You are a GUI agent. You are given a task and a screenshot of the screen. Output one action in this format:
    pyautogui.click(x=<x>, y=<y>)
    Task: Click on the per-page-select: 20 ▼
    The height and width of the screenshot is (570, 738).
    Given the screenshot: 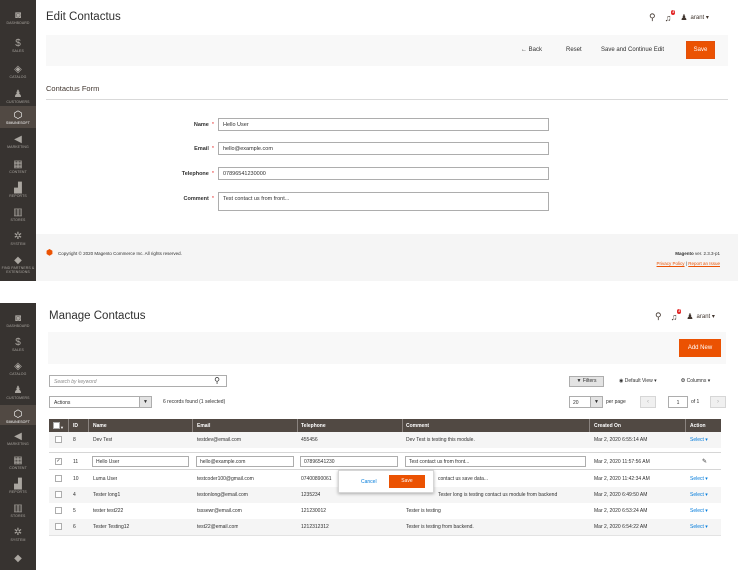 What is the action you would take?
    pyautogui.click(x=586, y=402)
    